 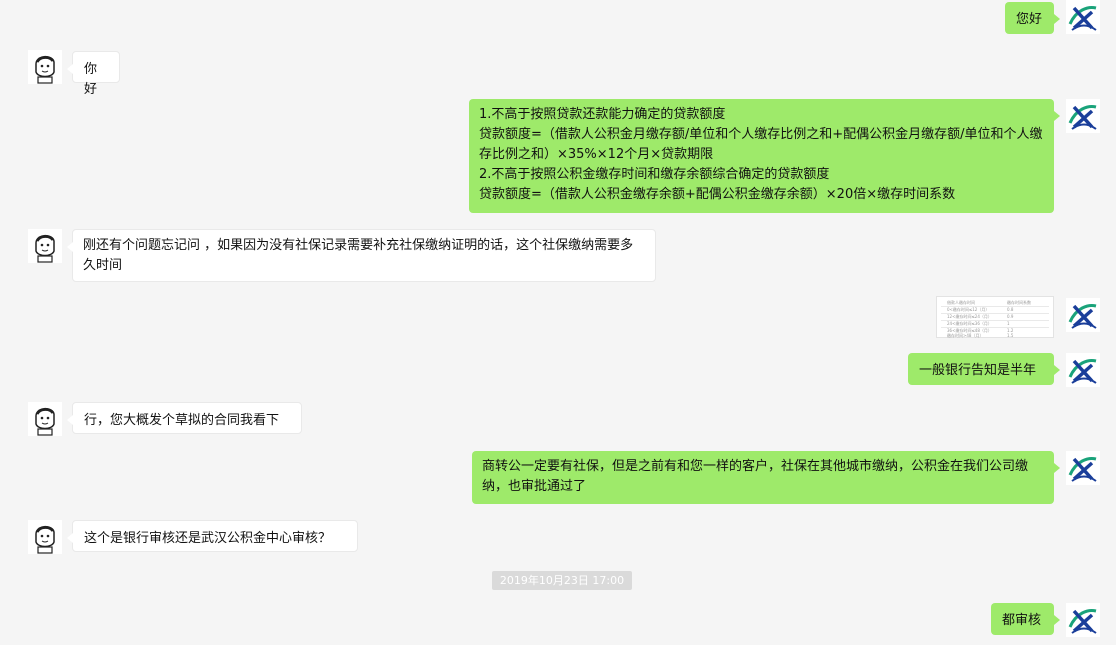 What do you see at coordinates (1010, 316) in the screenshot?
I see `thumb-cell: 0.9` at bounding box center [1010, 316].